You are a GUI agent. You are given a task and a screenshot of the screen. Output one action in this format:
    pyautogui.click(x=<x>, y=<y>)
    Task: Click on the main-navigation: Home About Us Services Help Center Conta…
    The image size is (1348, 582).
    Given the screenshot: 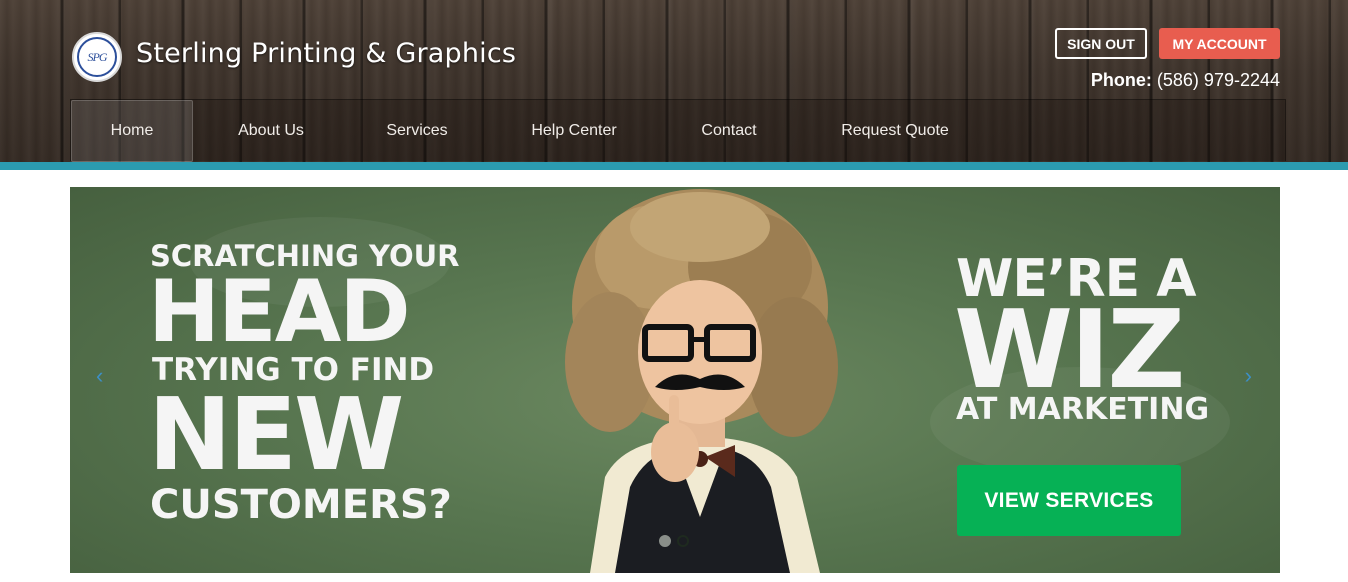 What is the action you would take?
    pyautogui.click(x=678, y=130)
    